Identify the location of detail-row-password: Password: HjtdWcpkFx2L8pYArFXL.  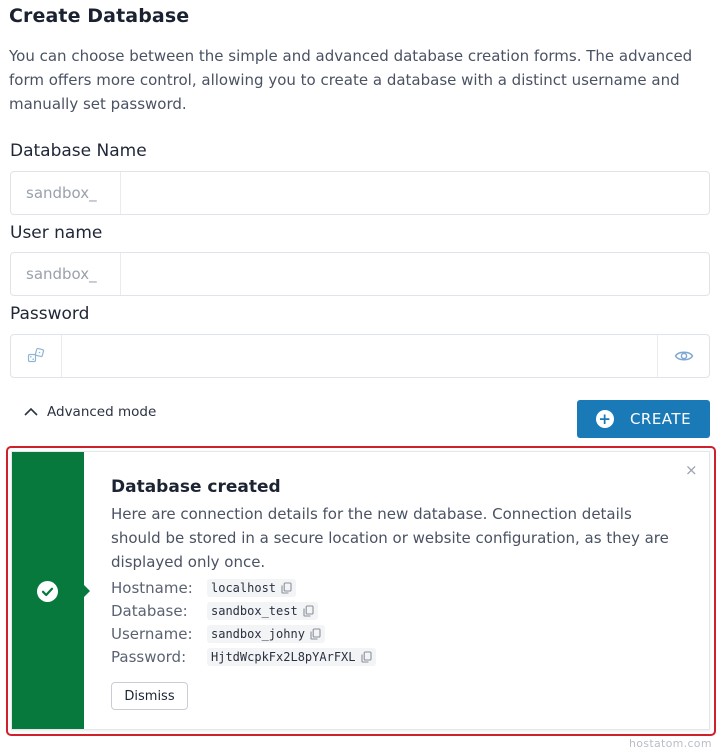
(243, 657).